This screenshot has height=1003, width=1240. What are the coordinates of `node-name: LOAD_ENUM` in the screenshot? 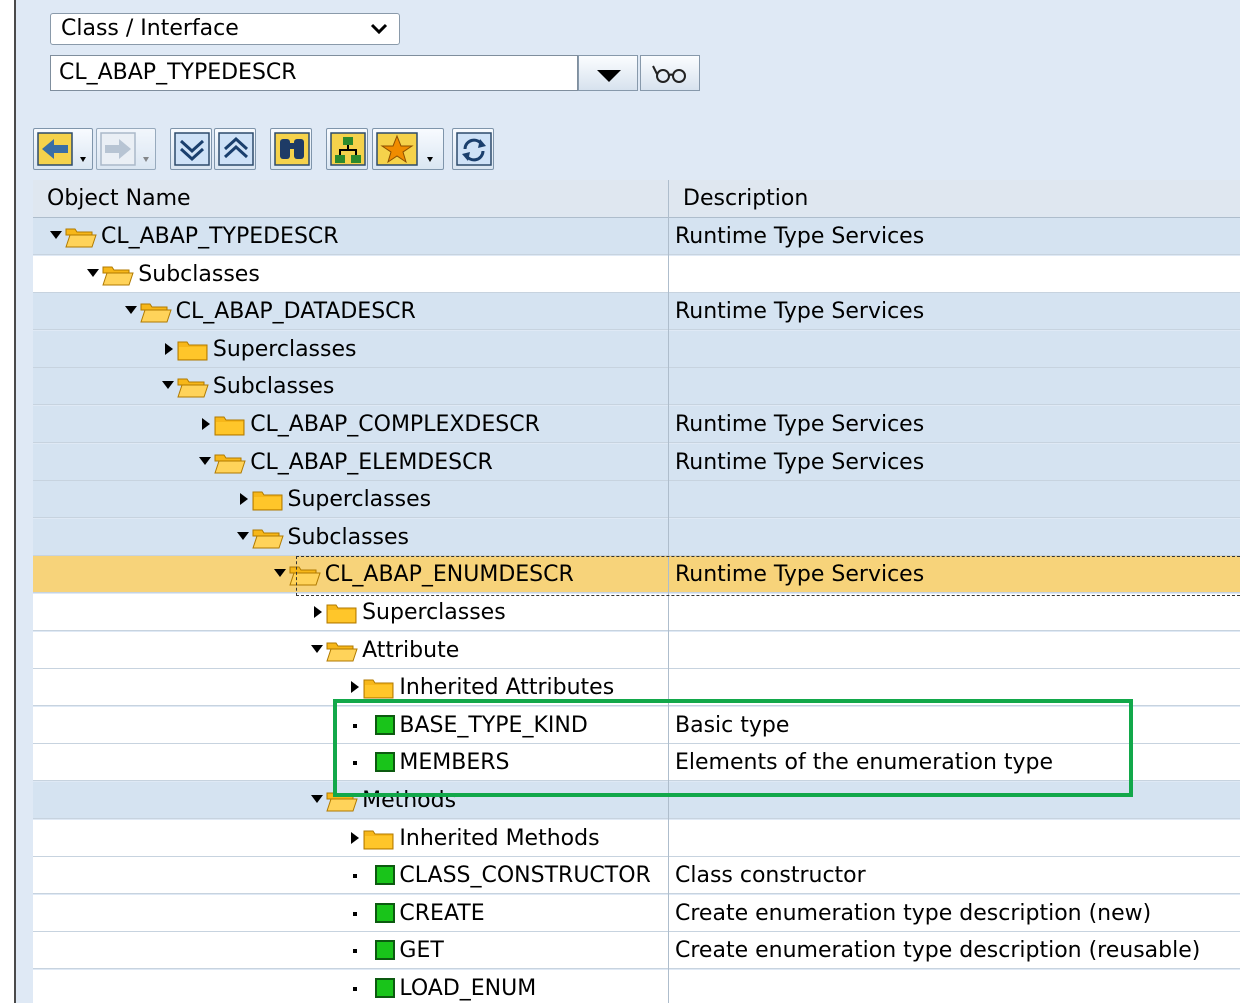 It's located at (468, 988).